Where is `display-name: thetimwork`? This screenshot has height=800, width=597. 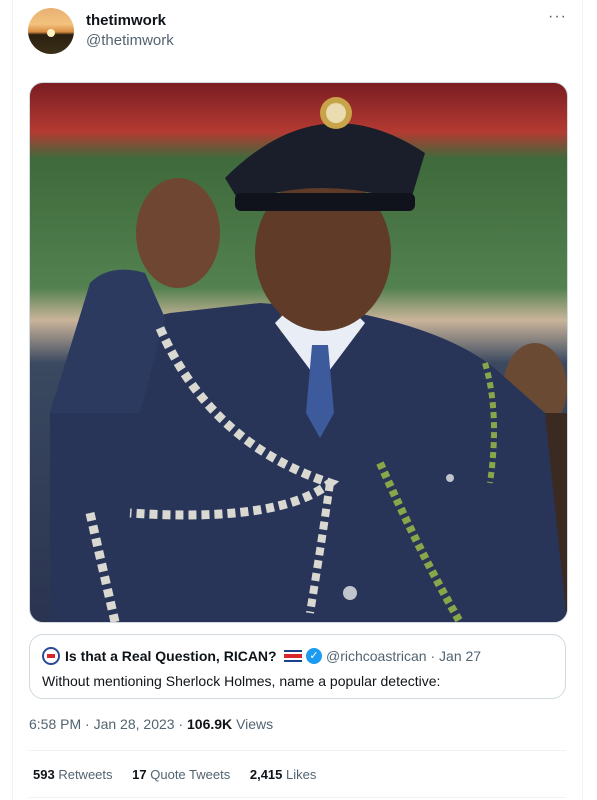 display-name: thetimwork is located at coordinates (126, 20).